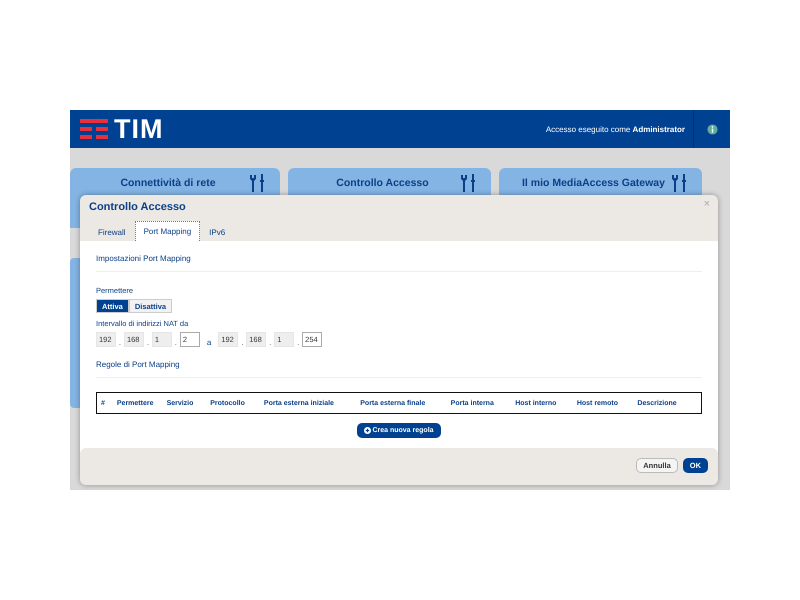 The height and width of the screenshot is (600, 800). Describe the element at coordinates (139, 129) in the screenshot. I see `logo-text: TIM` at that location.